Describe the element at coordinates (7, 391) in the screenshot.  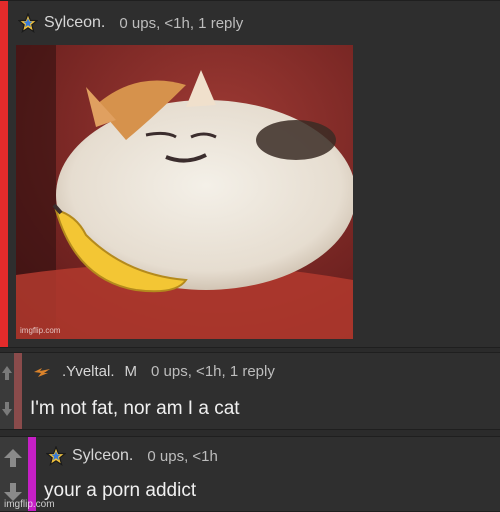
I see `vote-column` at that location.